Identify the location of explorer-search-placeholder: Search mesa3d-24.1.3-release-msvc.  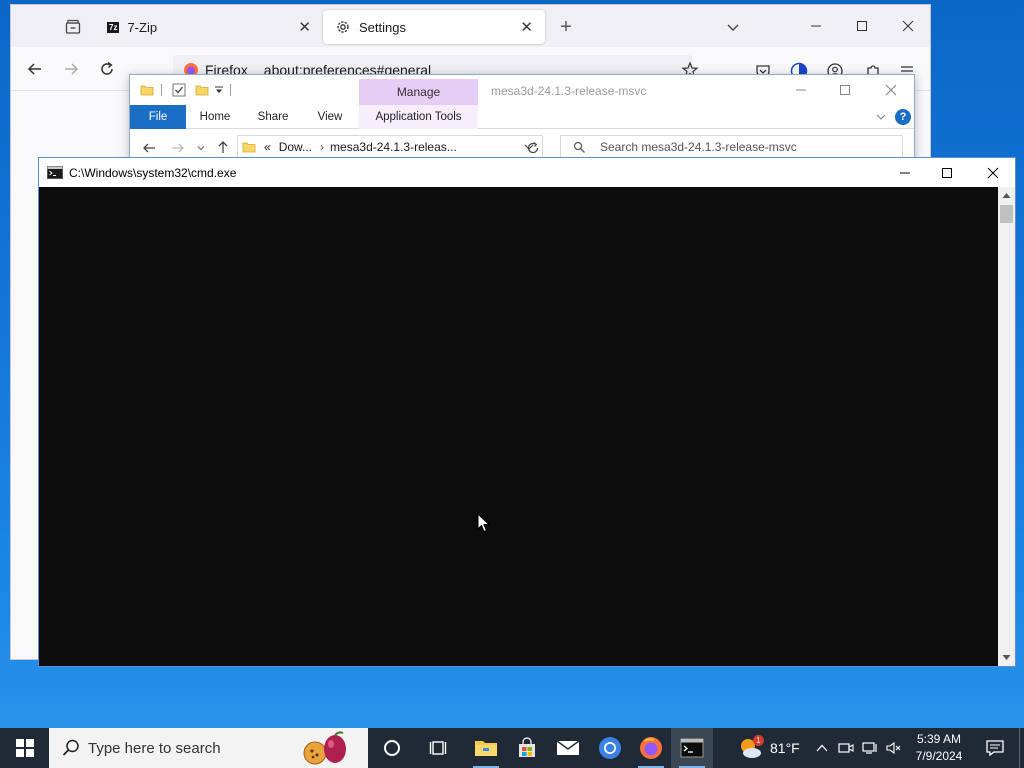
(698, 147).